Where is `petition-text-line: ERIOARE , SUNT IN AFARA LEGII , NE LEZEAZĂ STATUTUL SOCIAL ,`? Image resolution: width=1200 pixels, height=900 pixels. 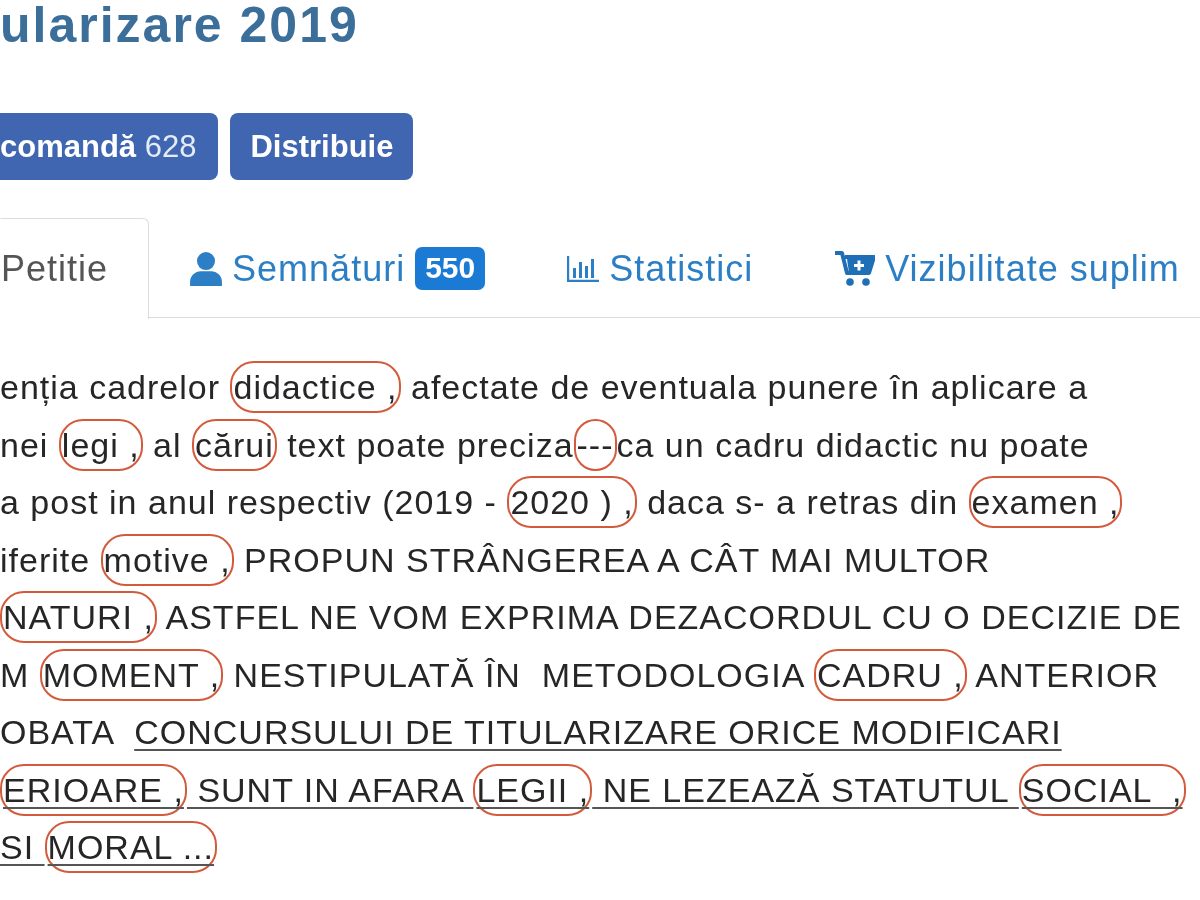 petition-text-line: ERIOARE , SUNT IN AFARA LEGII , NE LEZEAZĂ STATUTUL SOCIAL , is located at coordinates (600, 790).